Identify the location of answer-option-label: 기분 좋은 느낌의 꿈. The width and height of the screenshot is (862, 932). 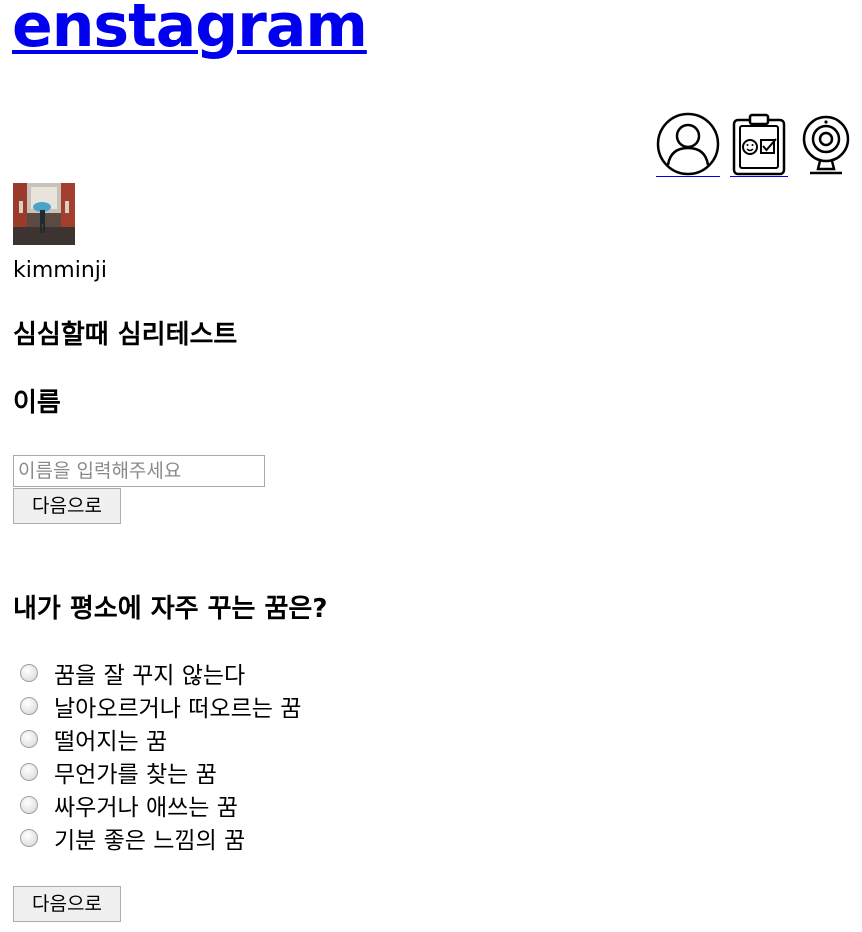
(150, 840).